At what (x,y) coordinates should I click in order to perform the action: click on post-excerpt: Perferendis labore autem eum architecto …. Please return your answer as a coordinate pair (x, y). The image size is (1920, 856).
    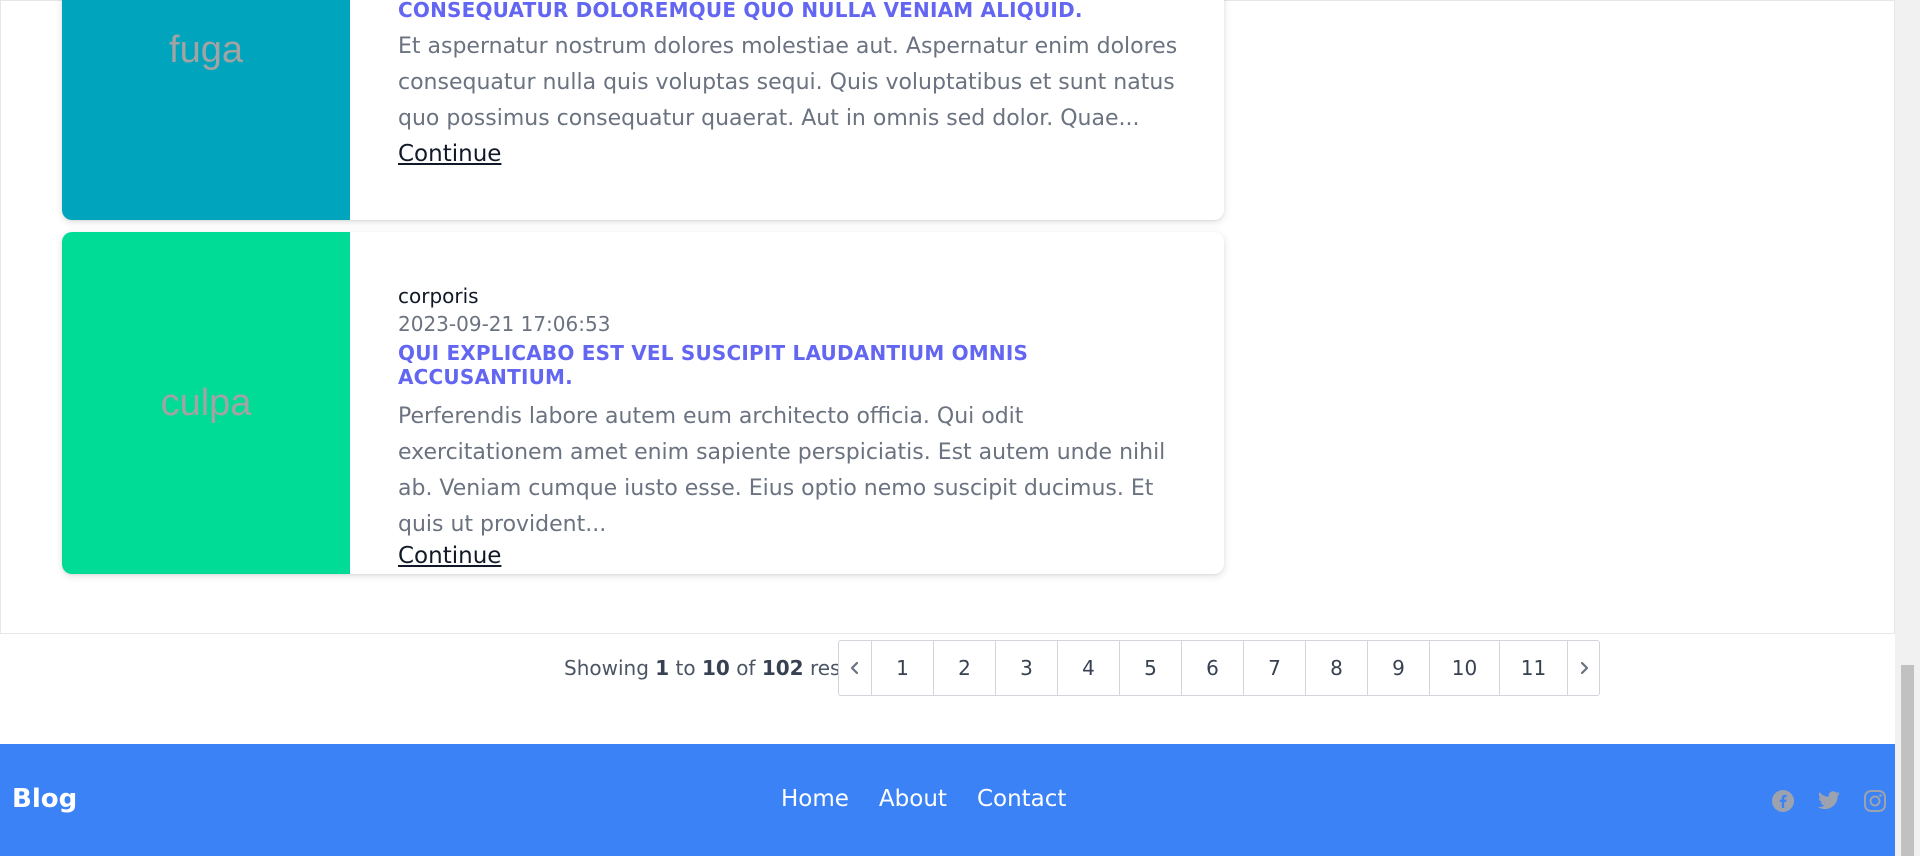
    Looking at the image, I should click on (782, 470).